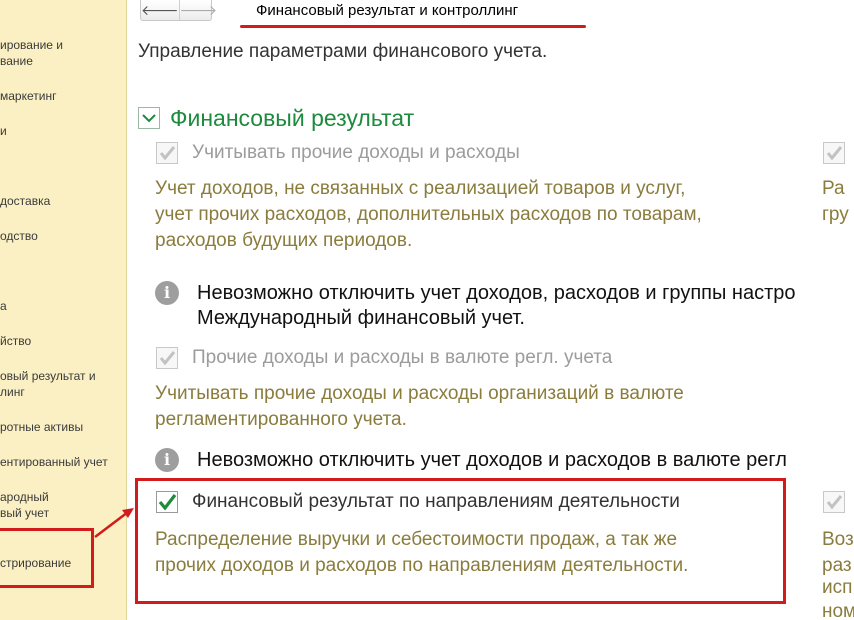  Describe the element at coordinates (835, 214) in the screenshot. I see `right-column-text: гру` at that location.